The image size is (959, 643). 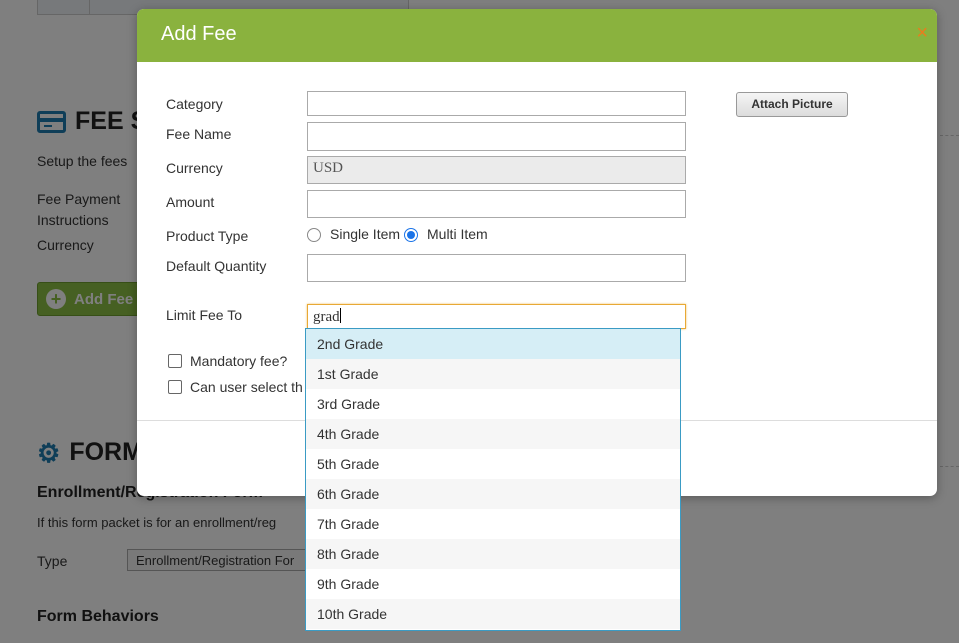 I want to click on default-quantity-input, so click(x=496, y=268).